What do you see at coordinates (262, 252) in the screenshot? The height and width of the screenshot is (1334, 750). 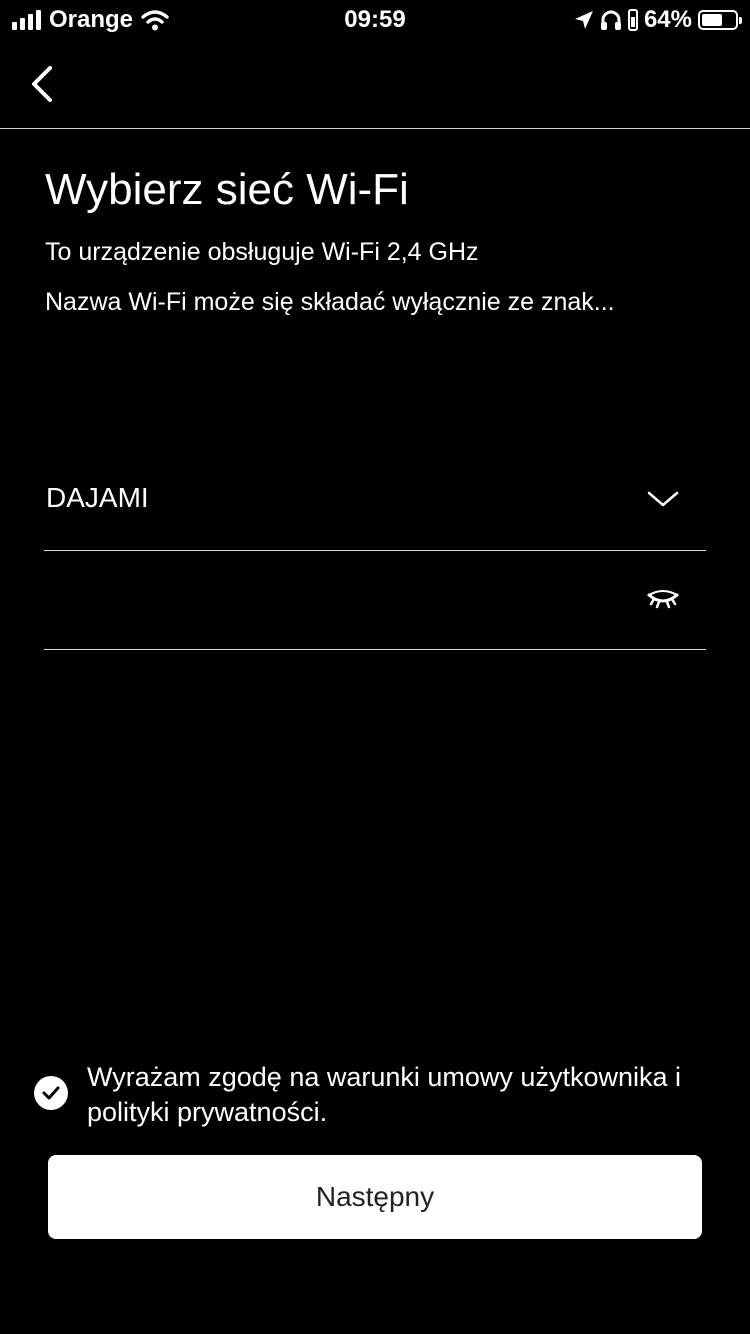 I see `subtitle-frequency: To urządzenie obsługuje Wi-Fi 2,4 GHz` at bounding box center [262, 252].